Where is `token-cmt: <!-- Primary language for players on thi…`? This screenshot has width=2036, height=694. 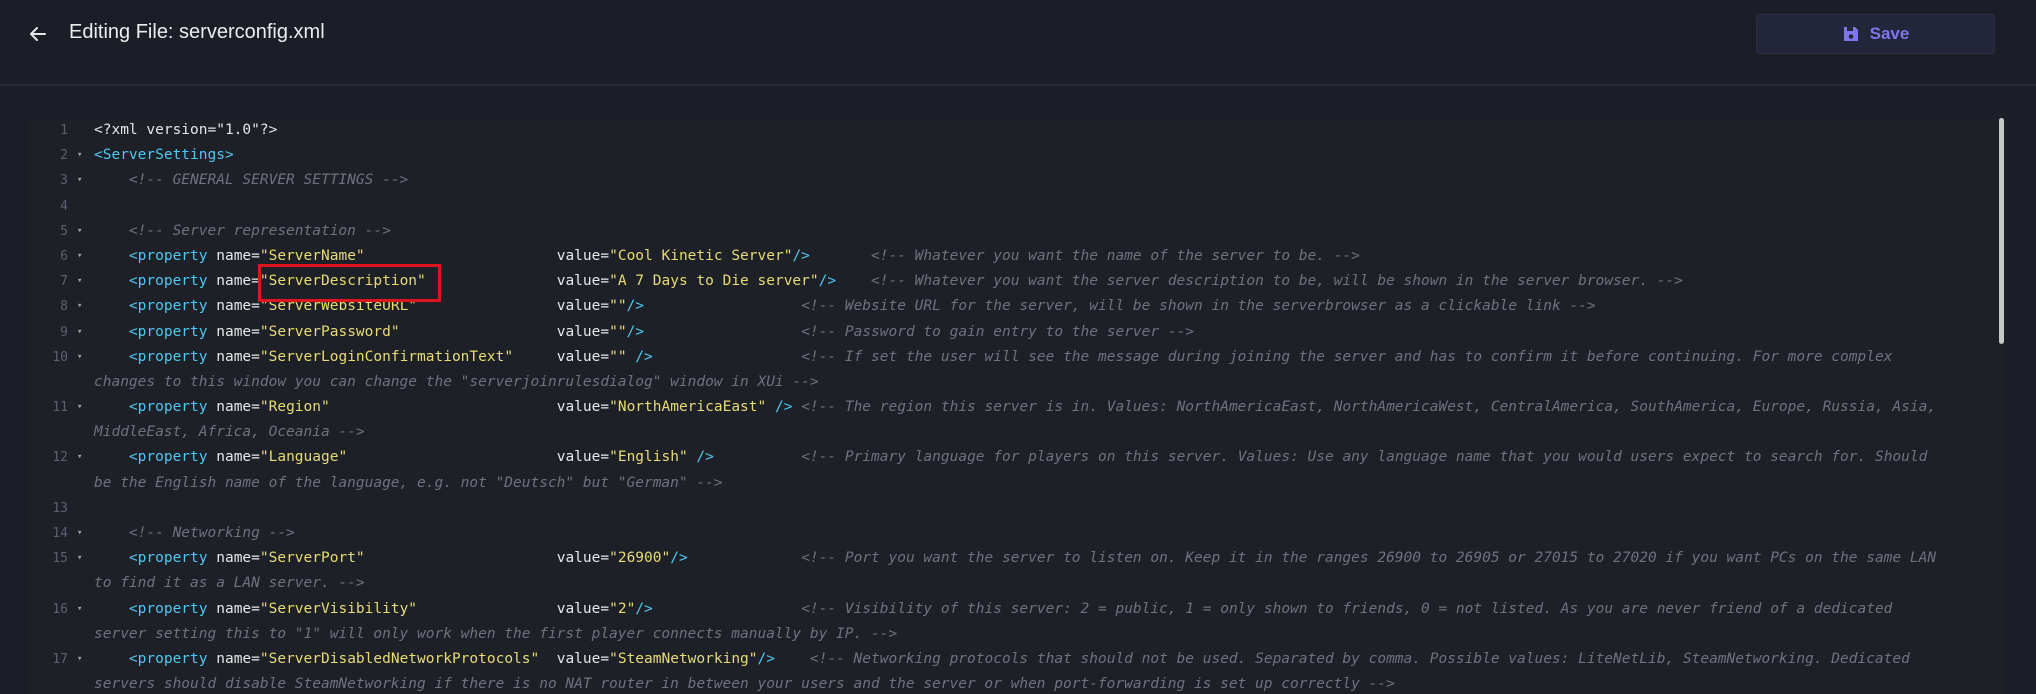 token-cmt: <!-- Primary language for players on thi… is located at coordinates (1364, 457).